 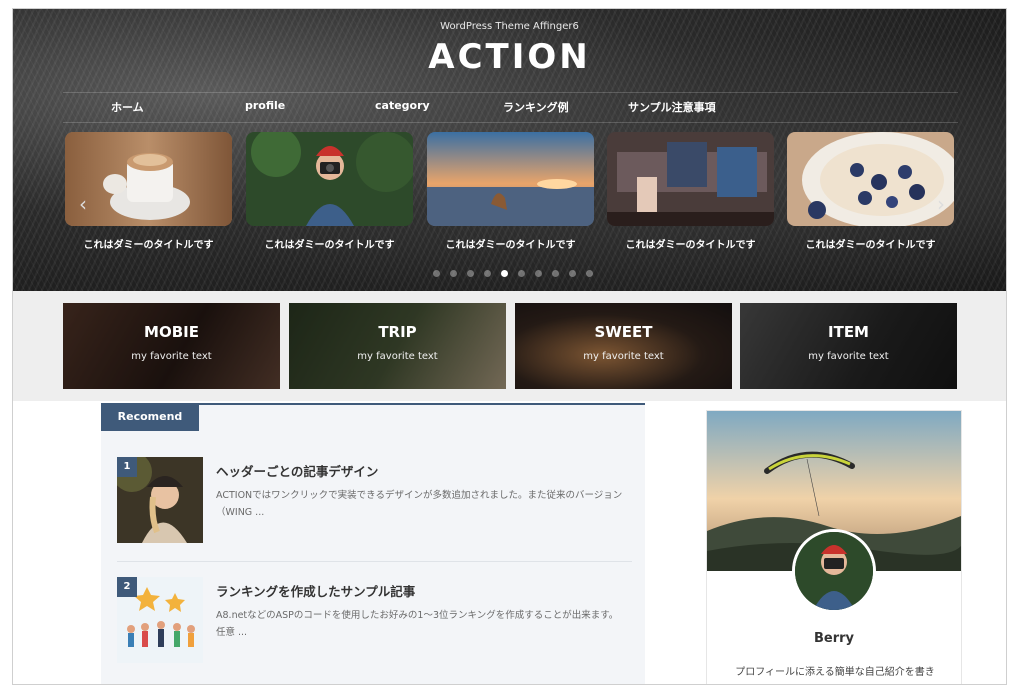 What do you see at coordinates (127, 107) in the screenshot?
I see `nav-item-home: ホーム` at bounding box center [127, 107].